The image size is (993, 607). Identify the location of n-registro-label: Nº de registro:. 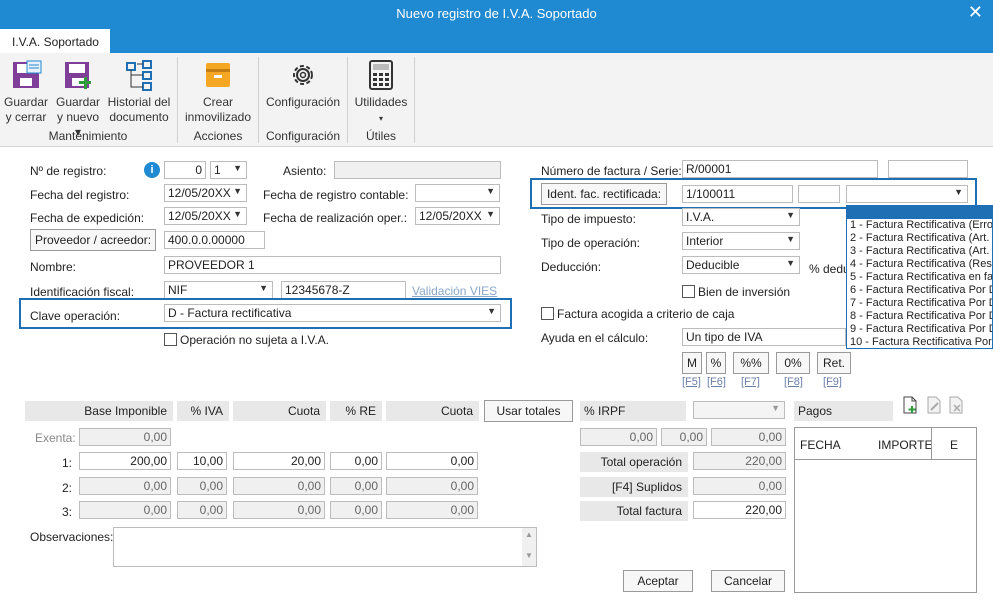
(68, 171).